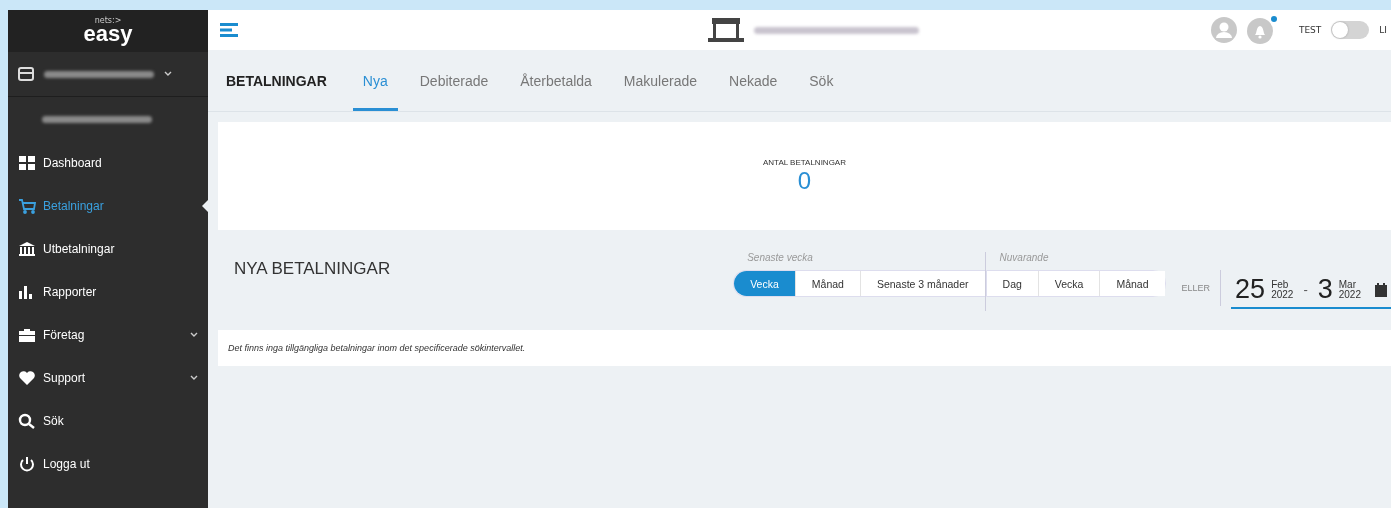 The height and width of the screenshot is (508, 1391). What do you see at coordinates (765, 283) in the screenshot?
I see `period-button: Vecka` at bounding box center [765, 283].